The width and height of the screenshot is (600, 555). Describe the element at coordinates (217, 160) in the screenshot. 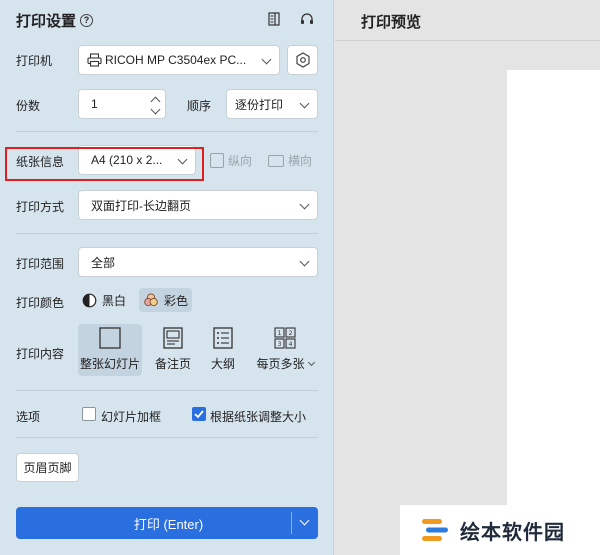

I see `portrait-icon` at that location.